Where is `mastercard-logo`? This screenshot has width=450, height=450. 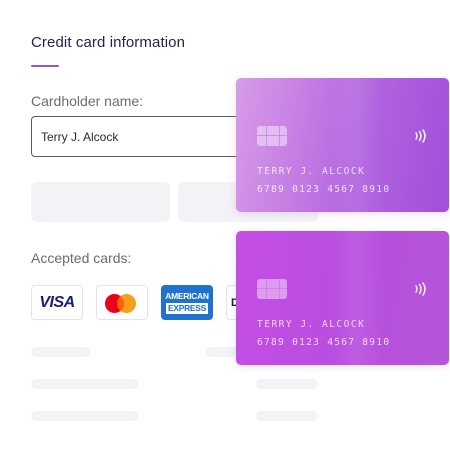
mastercard-logo is located at coordinates (122, 302).